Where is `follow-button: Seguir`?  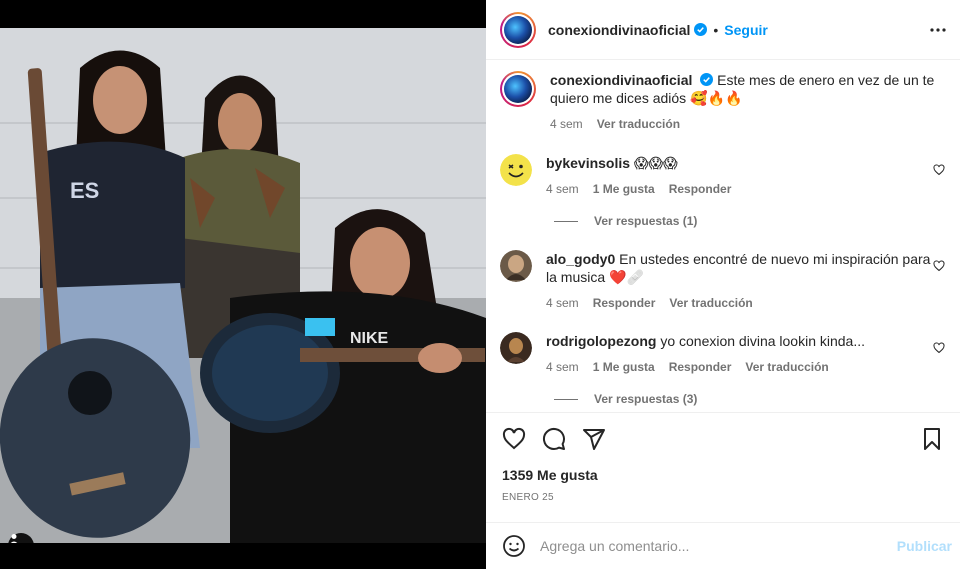 follow-button: Seguir is located at coordinates (746, 30).